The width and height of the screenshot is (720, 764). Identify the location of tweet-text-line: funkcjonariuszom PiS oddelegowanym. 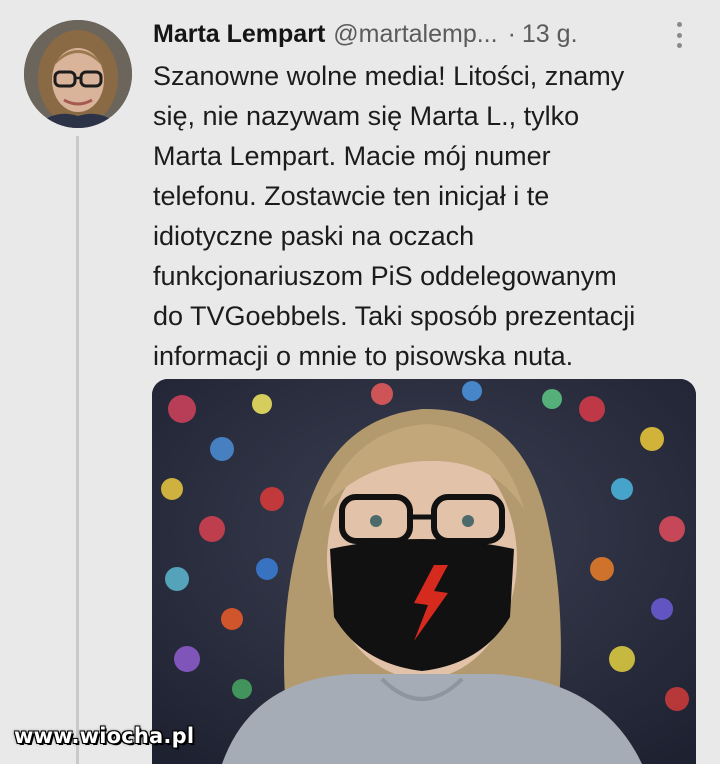
(385, 276).